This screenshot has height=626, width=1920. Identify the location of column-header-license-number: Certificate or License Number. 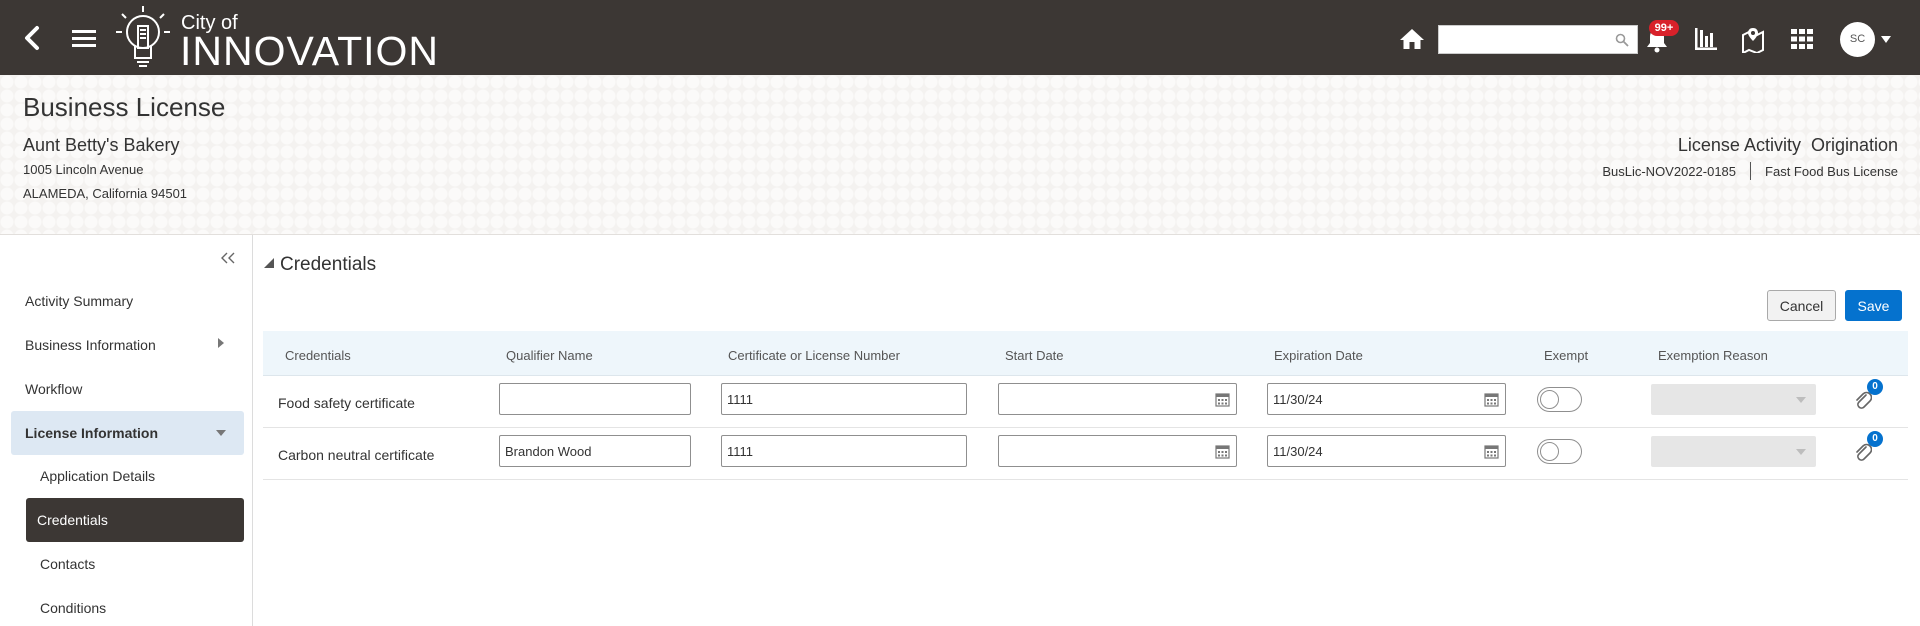
(814, 355).